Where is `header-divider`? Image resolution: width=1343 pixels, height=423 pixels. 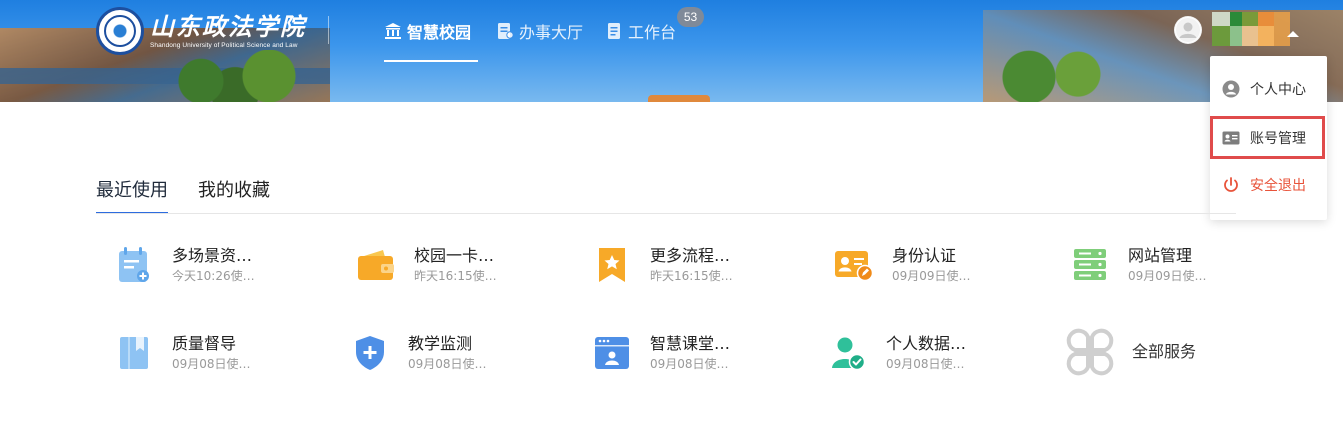
header-divider is located at coordinates (328, 30).